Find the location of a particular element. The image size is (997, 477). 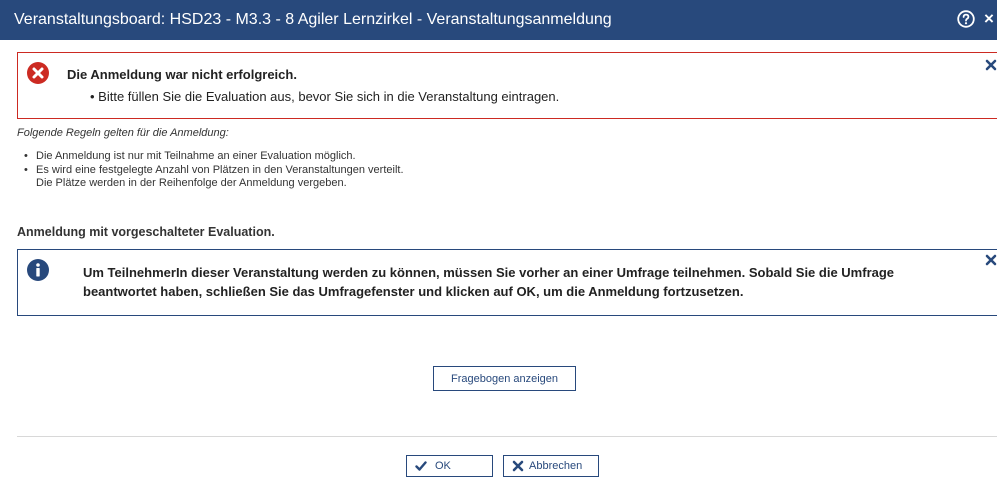

ok-button: OK is located at coordinates (449, 466).